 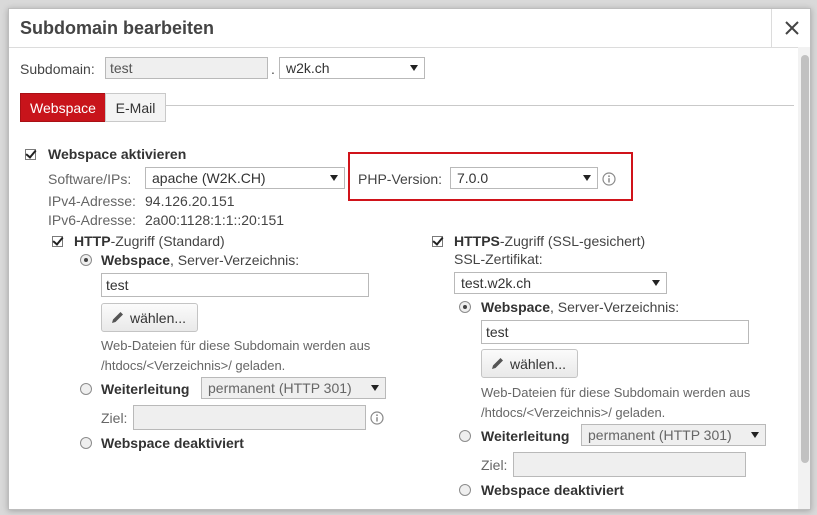 I want to click on https-webspace-radio, so click(x=465, y=307).